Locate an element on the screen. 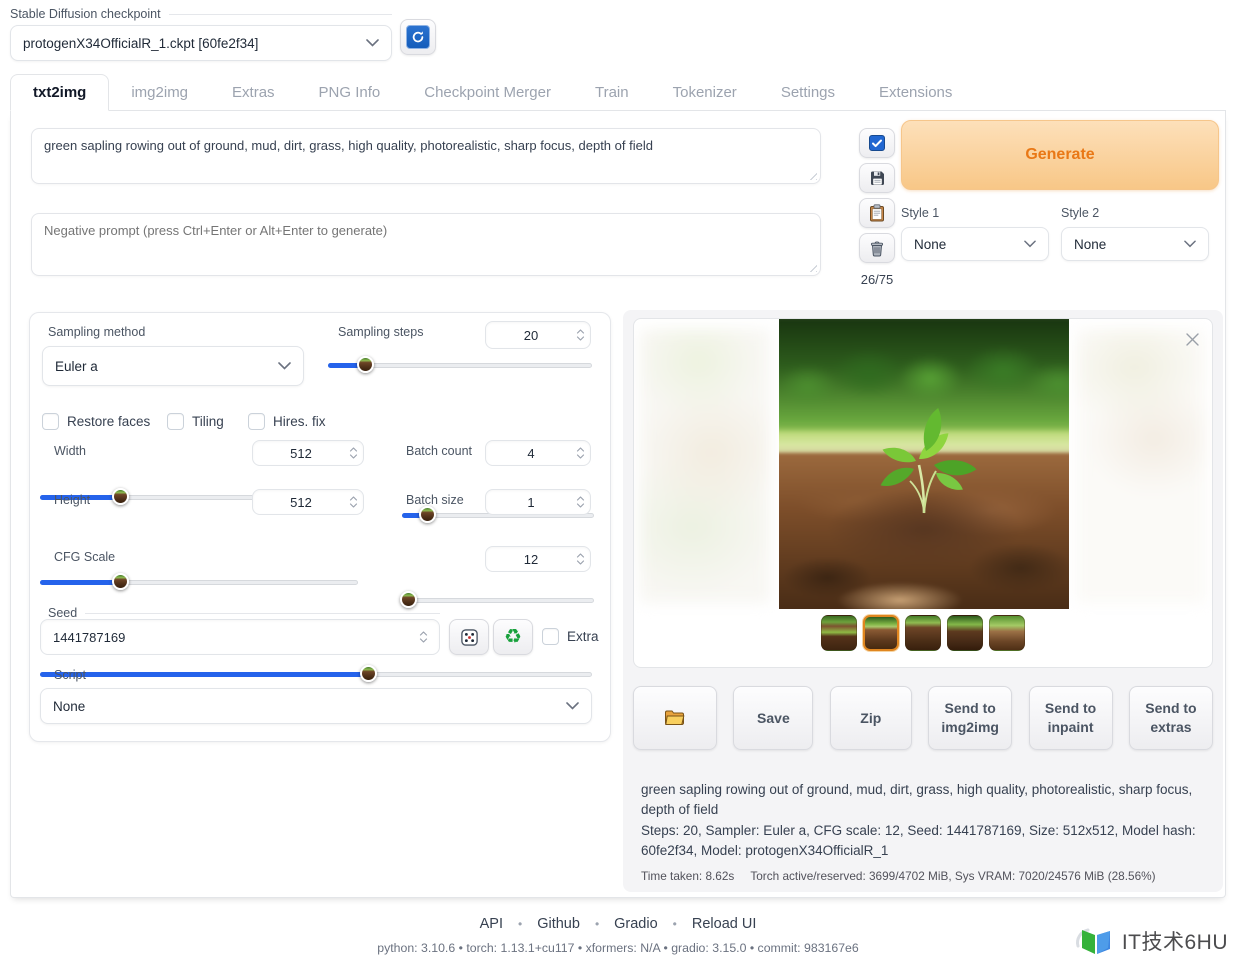 This screenshot has width=1236, height=966. cfg-scale-label: CFG Scale is located at coordinates (85, 557).